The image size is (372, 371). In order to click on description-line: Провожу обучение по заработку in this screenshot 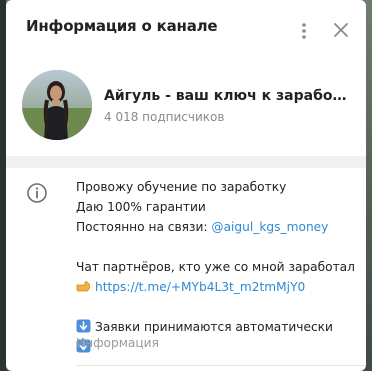, I will do `click(181, 187)`.